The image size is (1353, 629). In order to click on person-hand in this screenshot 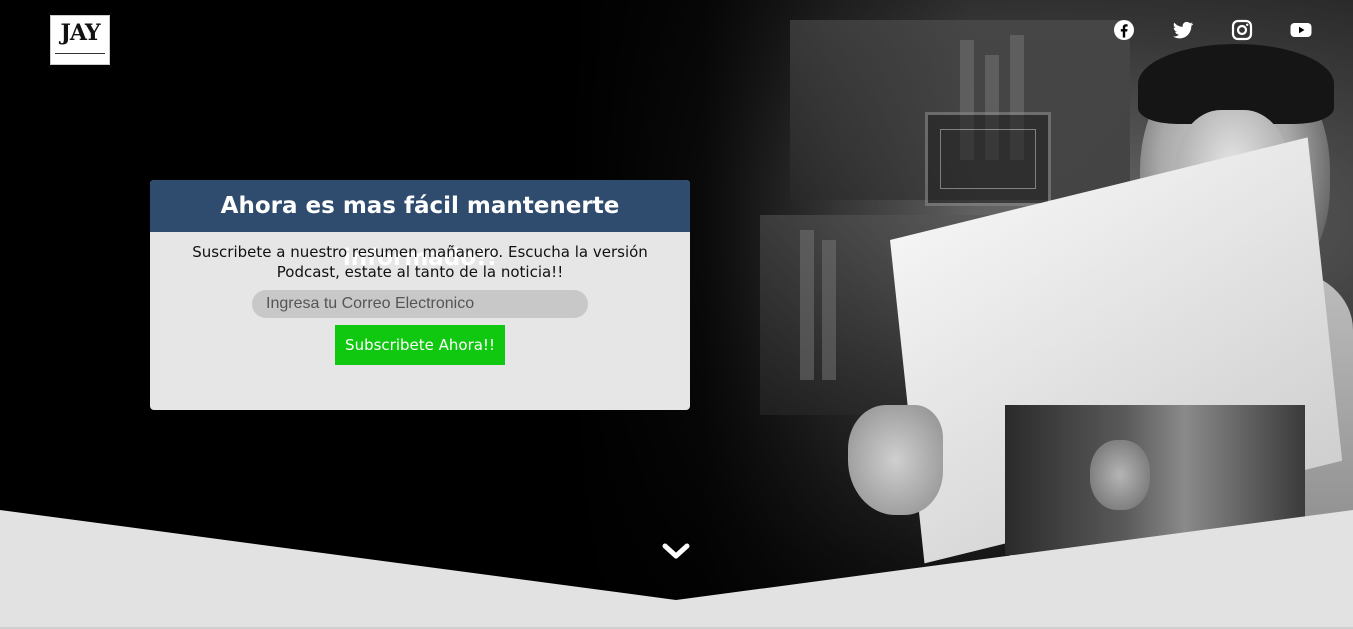, I will do `click(895, 460)`.